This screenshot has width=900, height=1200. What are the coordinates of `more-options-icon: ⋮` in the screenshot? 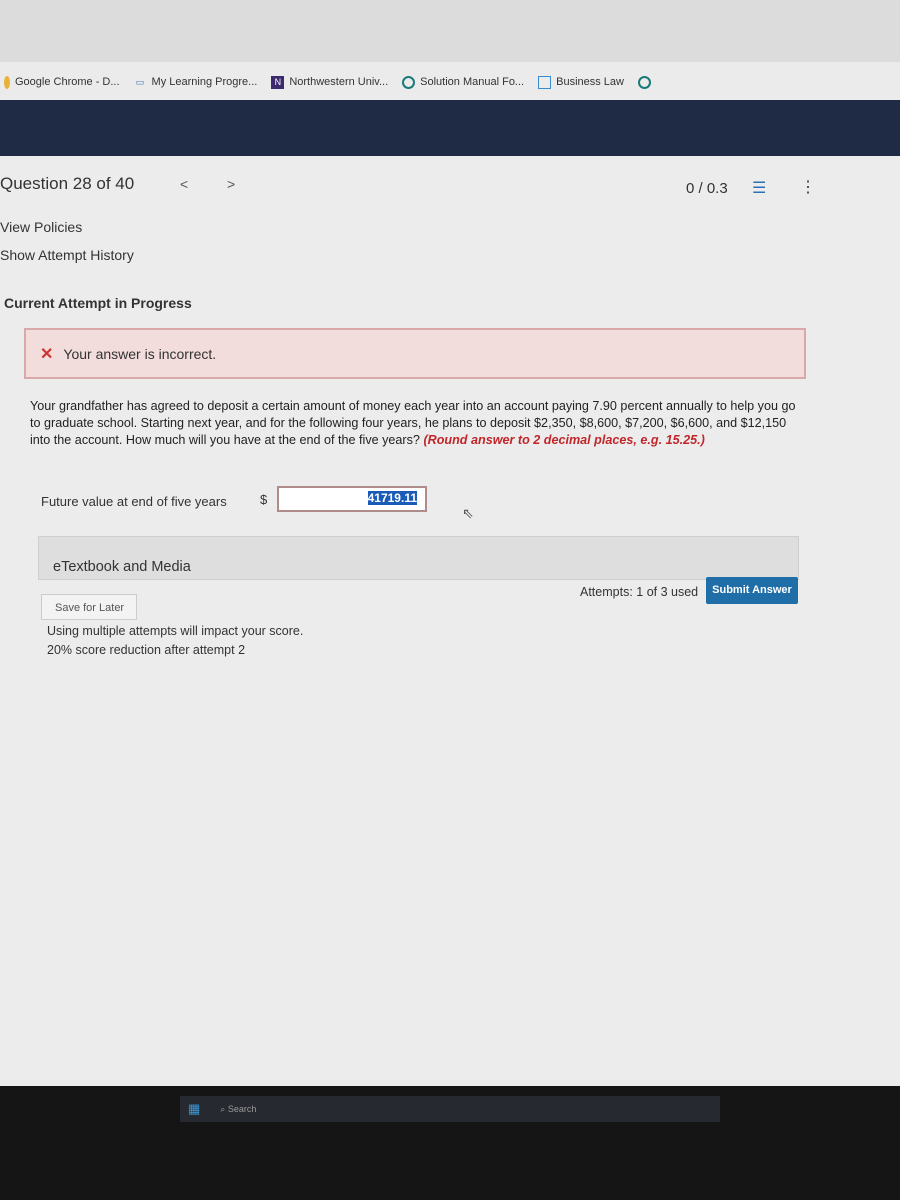 It's located at (808, 187).